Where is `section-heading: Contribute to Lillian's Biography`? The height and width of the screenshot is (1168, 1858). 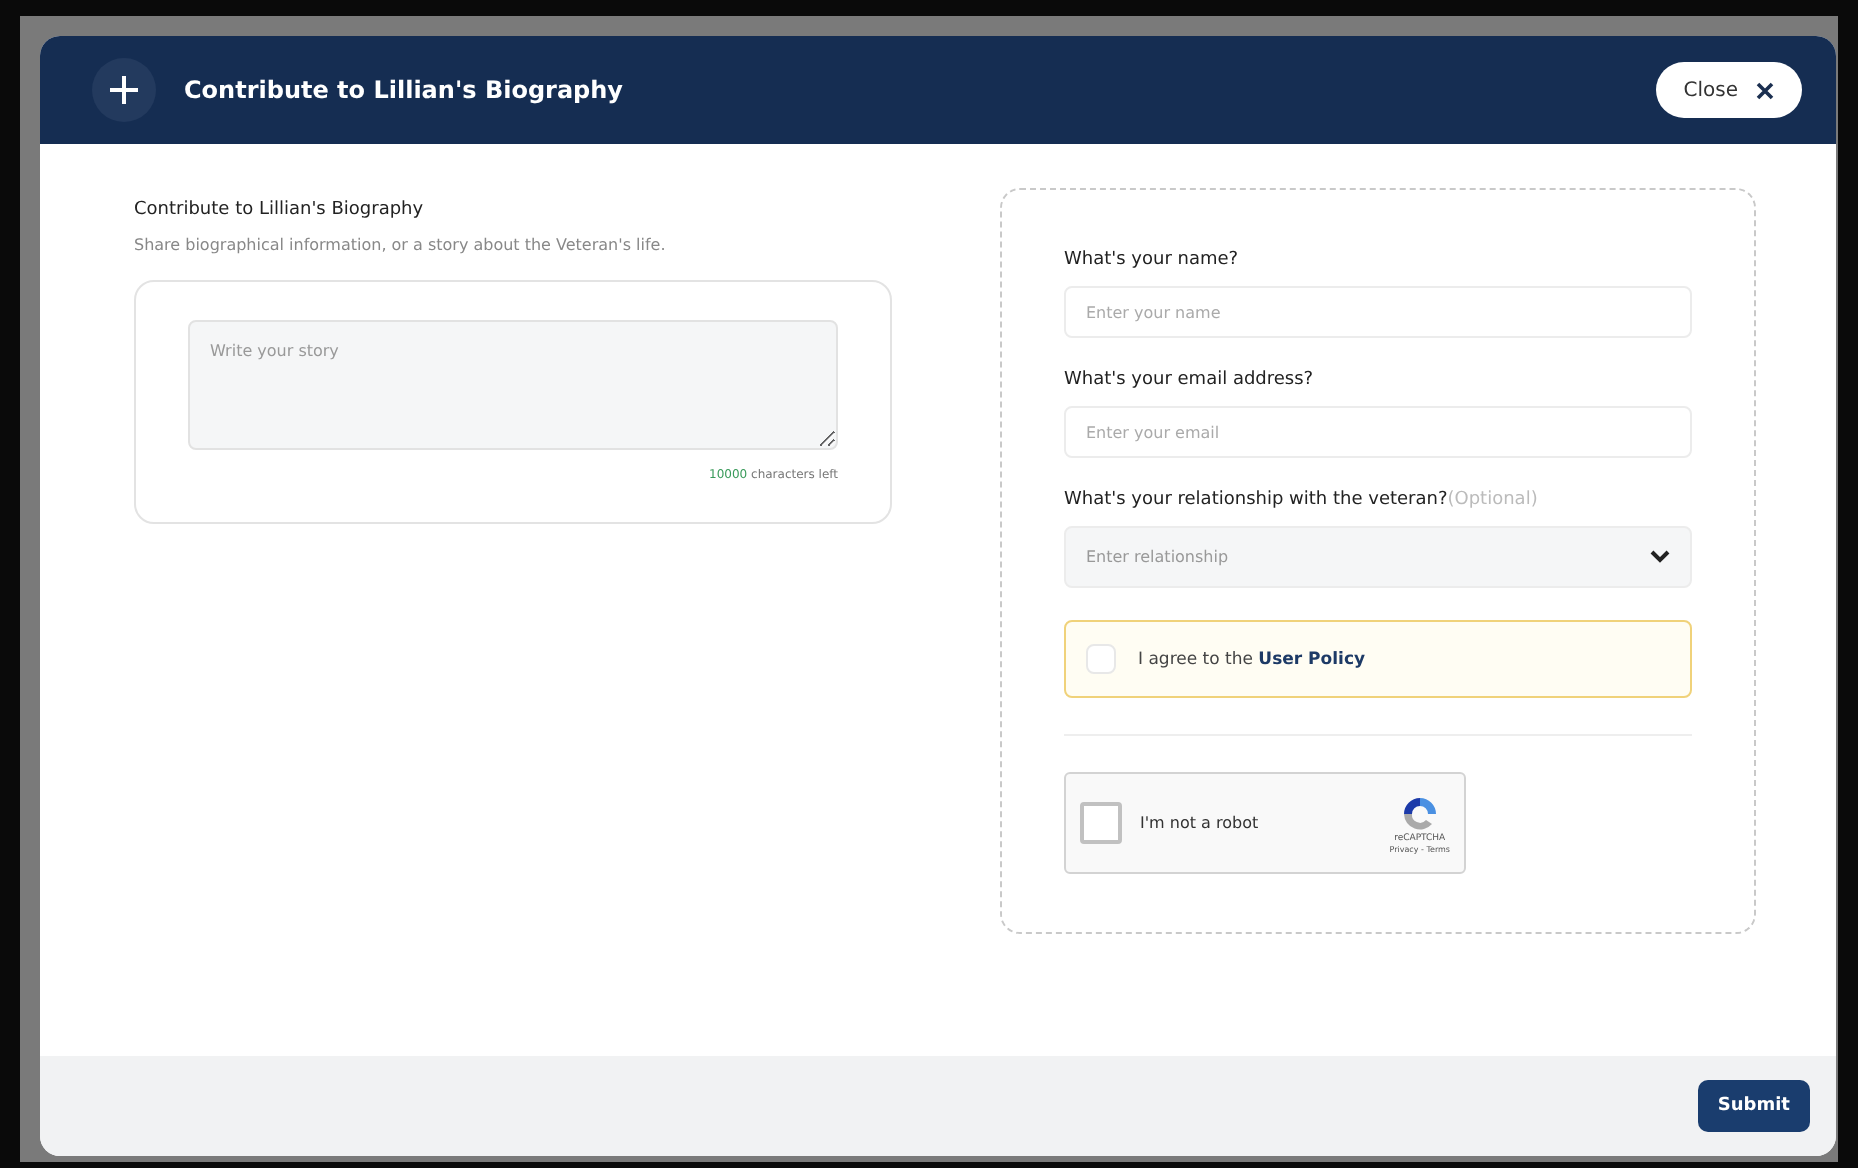 section-heading: Contribute to Lillian's Biography is located at coordinates (280, 210).